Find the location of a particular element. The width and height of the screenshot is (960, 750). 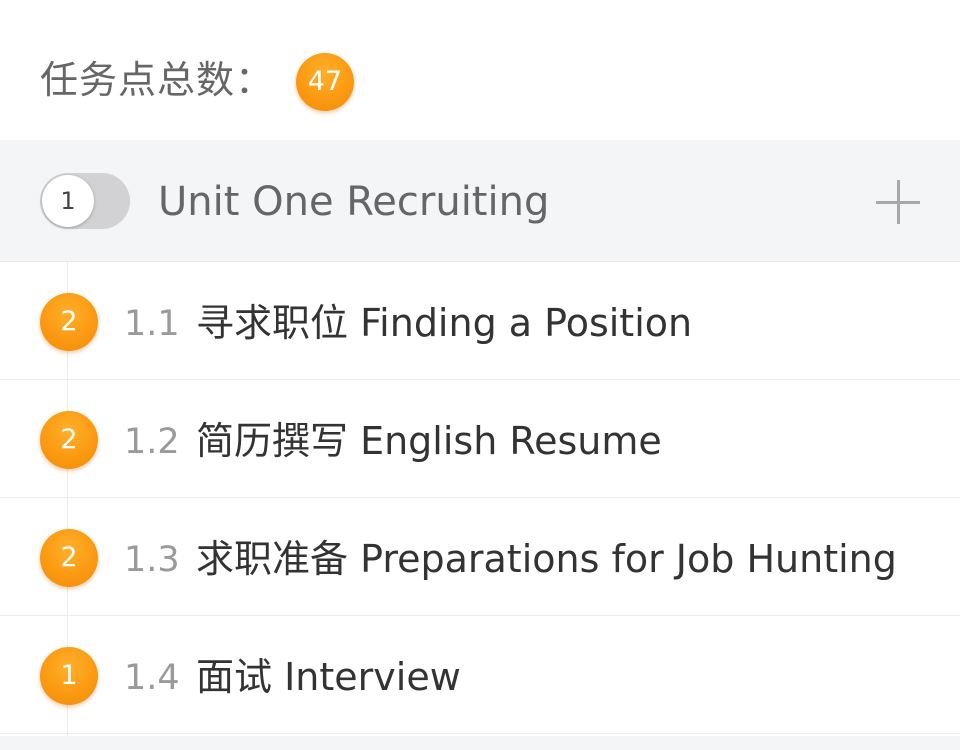

unit-title: Unit One Recruiting is located at coordinates (354, 202).